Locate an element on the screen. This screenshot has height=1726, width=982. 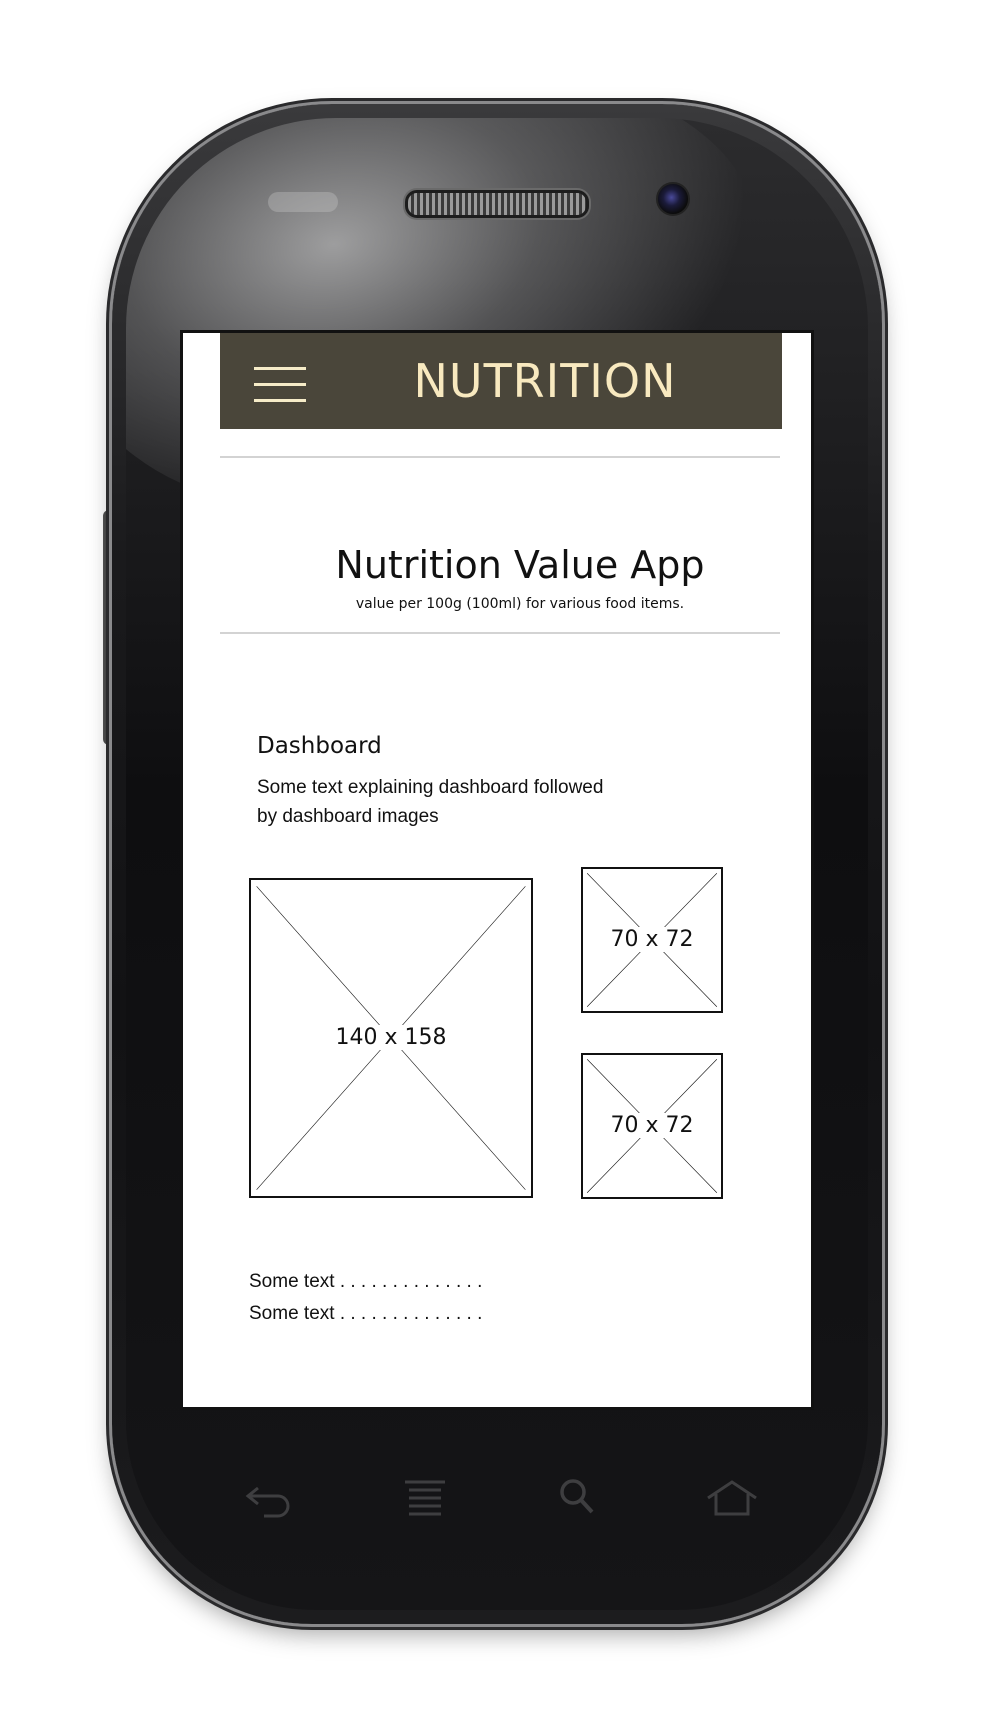
dashboard-image-large: 140 x 158 is located at coordinates (391, 1038).